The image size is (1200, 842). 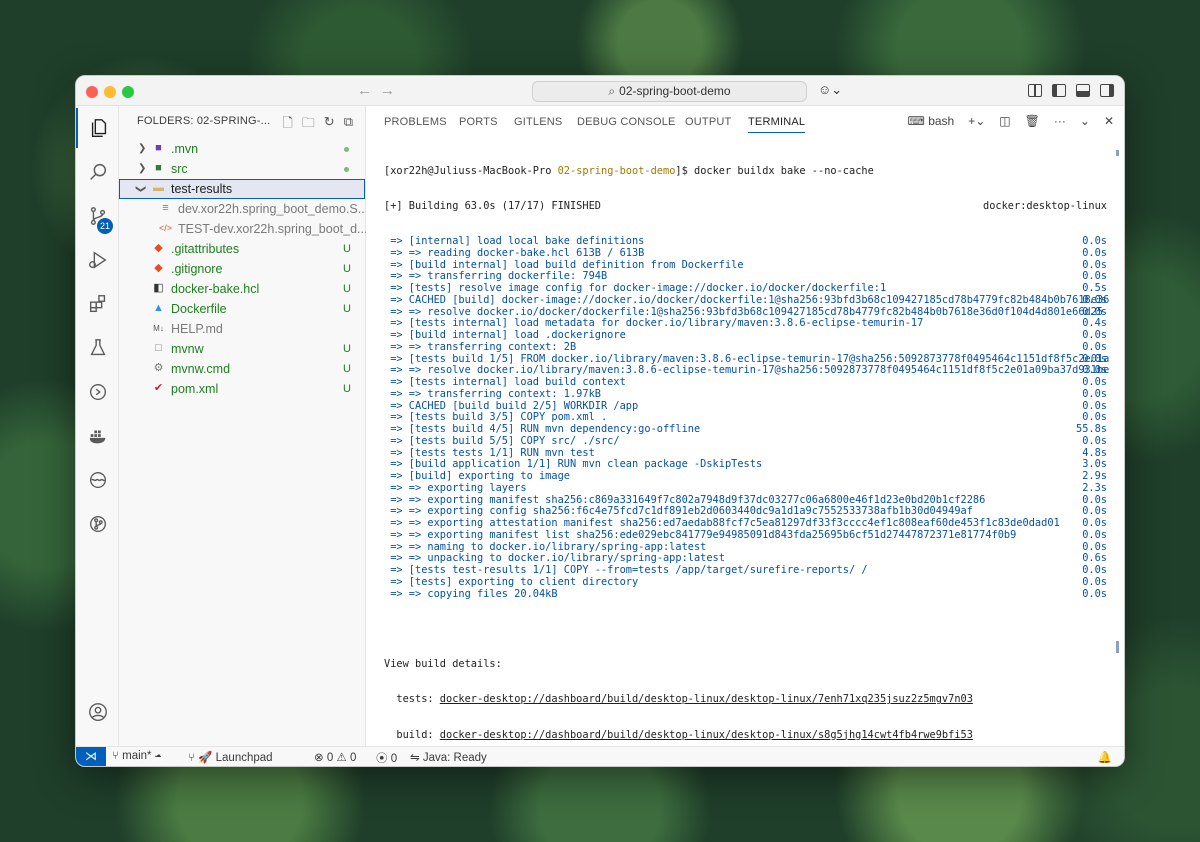 What do you see at coordinates (242, 169) in the screenshot?
I see `tree-item-src: ❯ ■ src` at bounding box center [242, 169].